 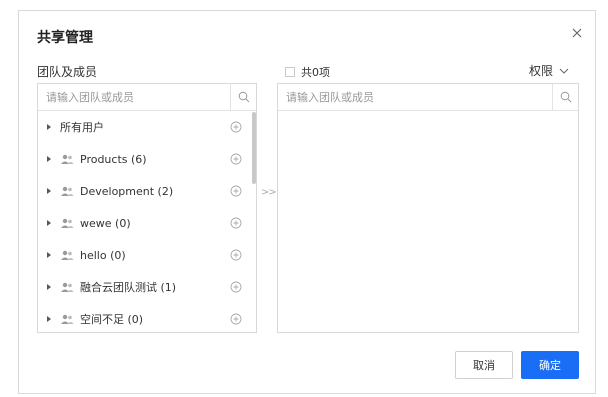 What do you see at coordinates (147, 317) in the screenshot?
I see `tree-item: 空间不足 (0)` at bounding box center [147, 317].